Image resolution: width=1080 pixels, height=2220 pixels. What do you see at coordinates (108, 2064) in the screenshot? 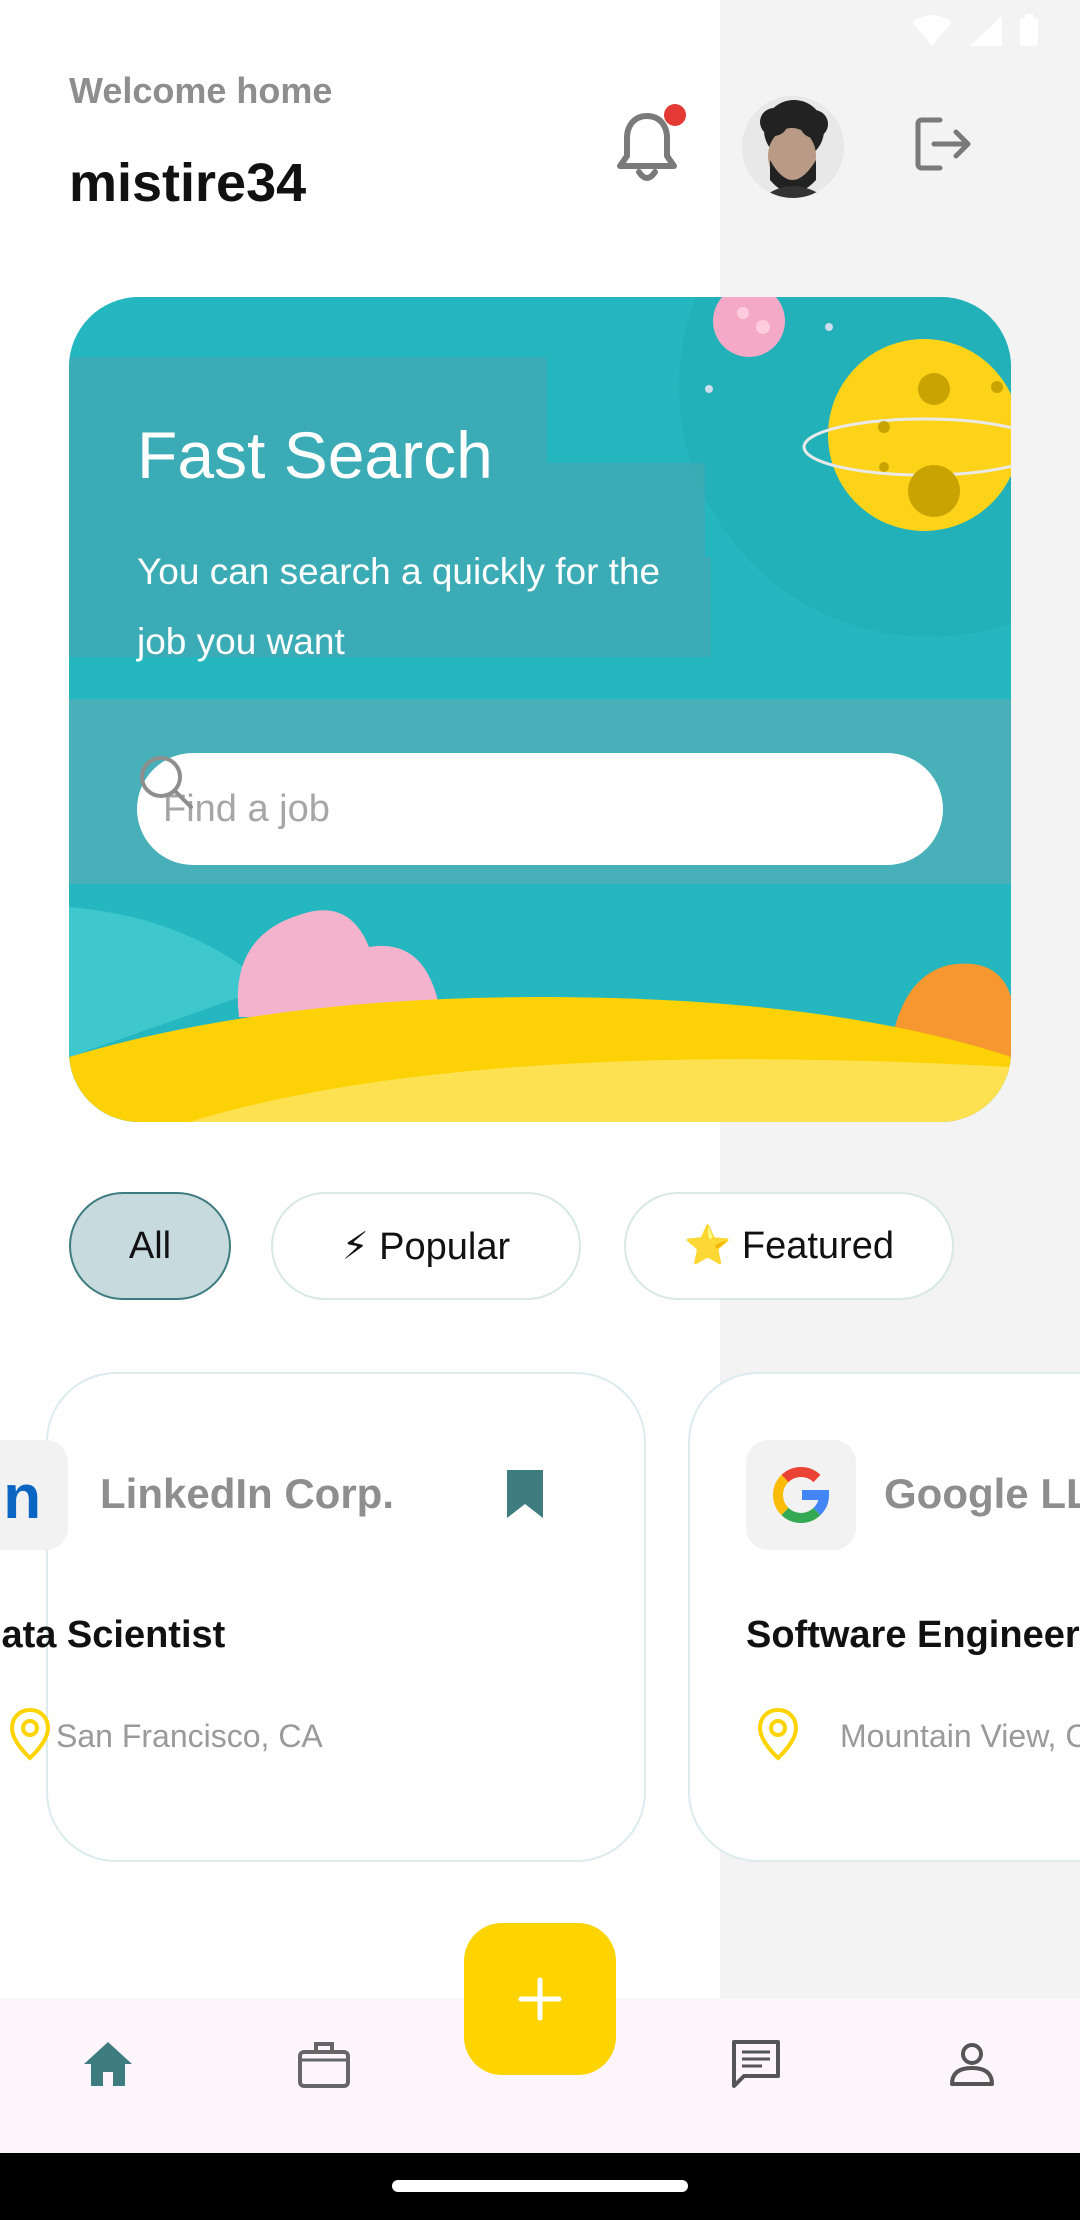
I see `home-icon` at bounding box center [108, 2064].